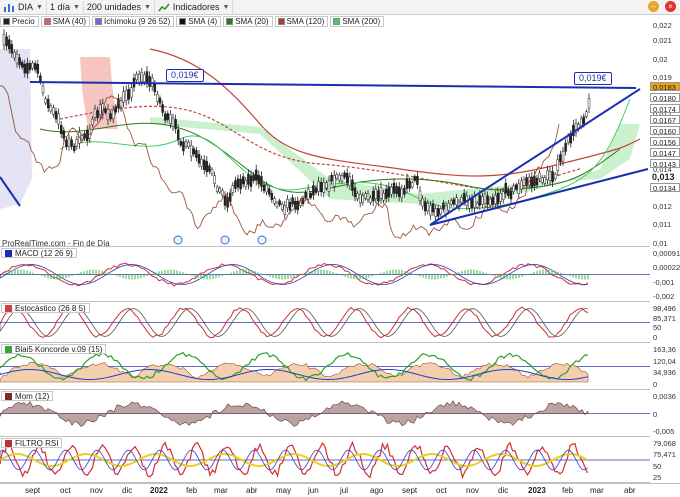 The image size is (680, 497). I want to click on indicator-panel: MACD (12 26 9), so click(325, 274).